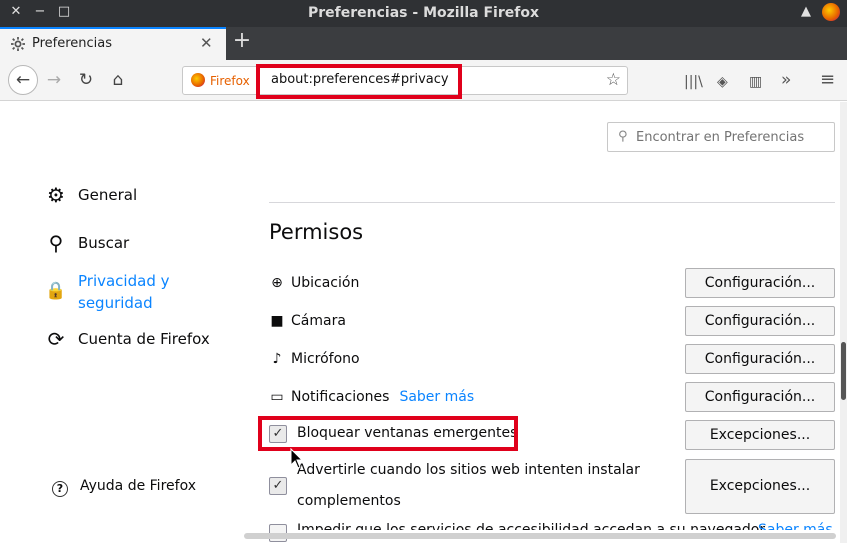  What do you see at coordinates (359, 81) in the screenshot?
I see `url-highlight-box` at bounding box center [359, 81].